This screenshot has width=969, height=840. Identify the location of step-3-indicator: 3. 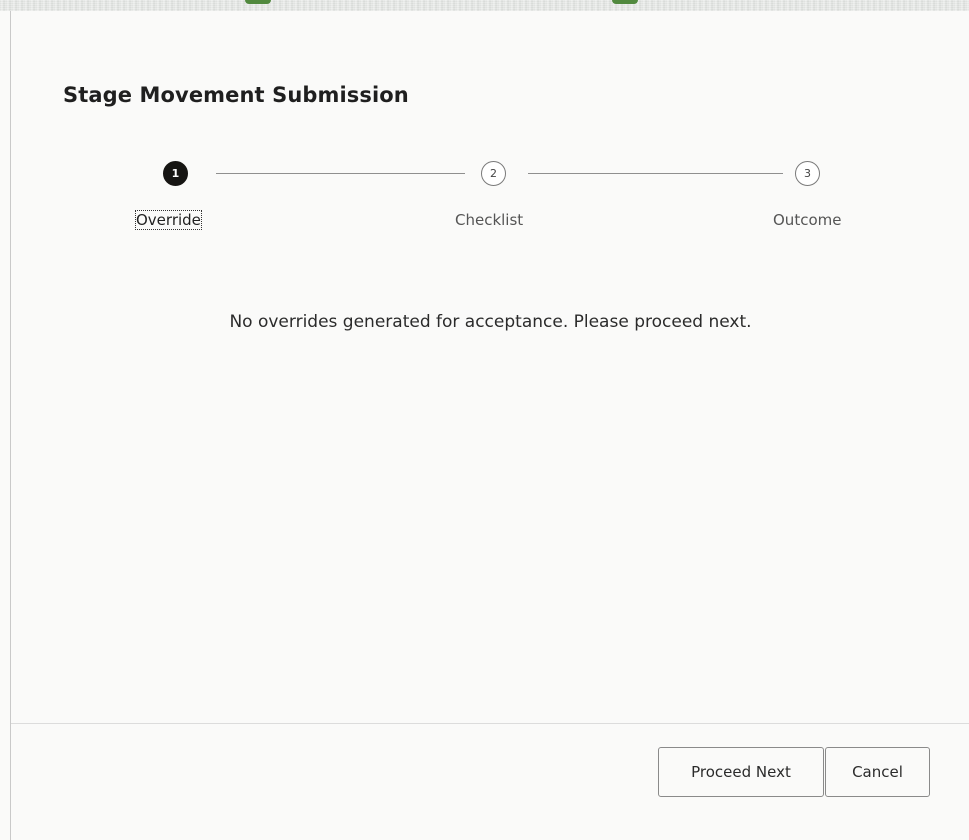
(807, 173).